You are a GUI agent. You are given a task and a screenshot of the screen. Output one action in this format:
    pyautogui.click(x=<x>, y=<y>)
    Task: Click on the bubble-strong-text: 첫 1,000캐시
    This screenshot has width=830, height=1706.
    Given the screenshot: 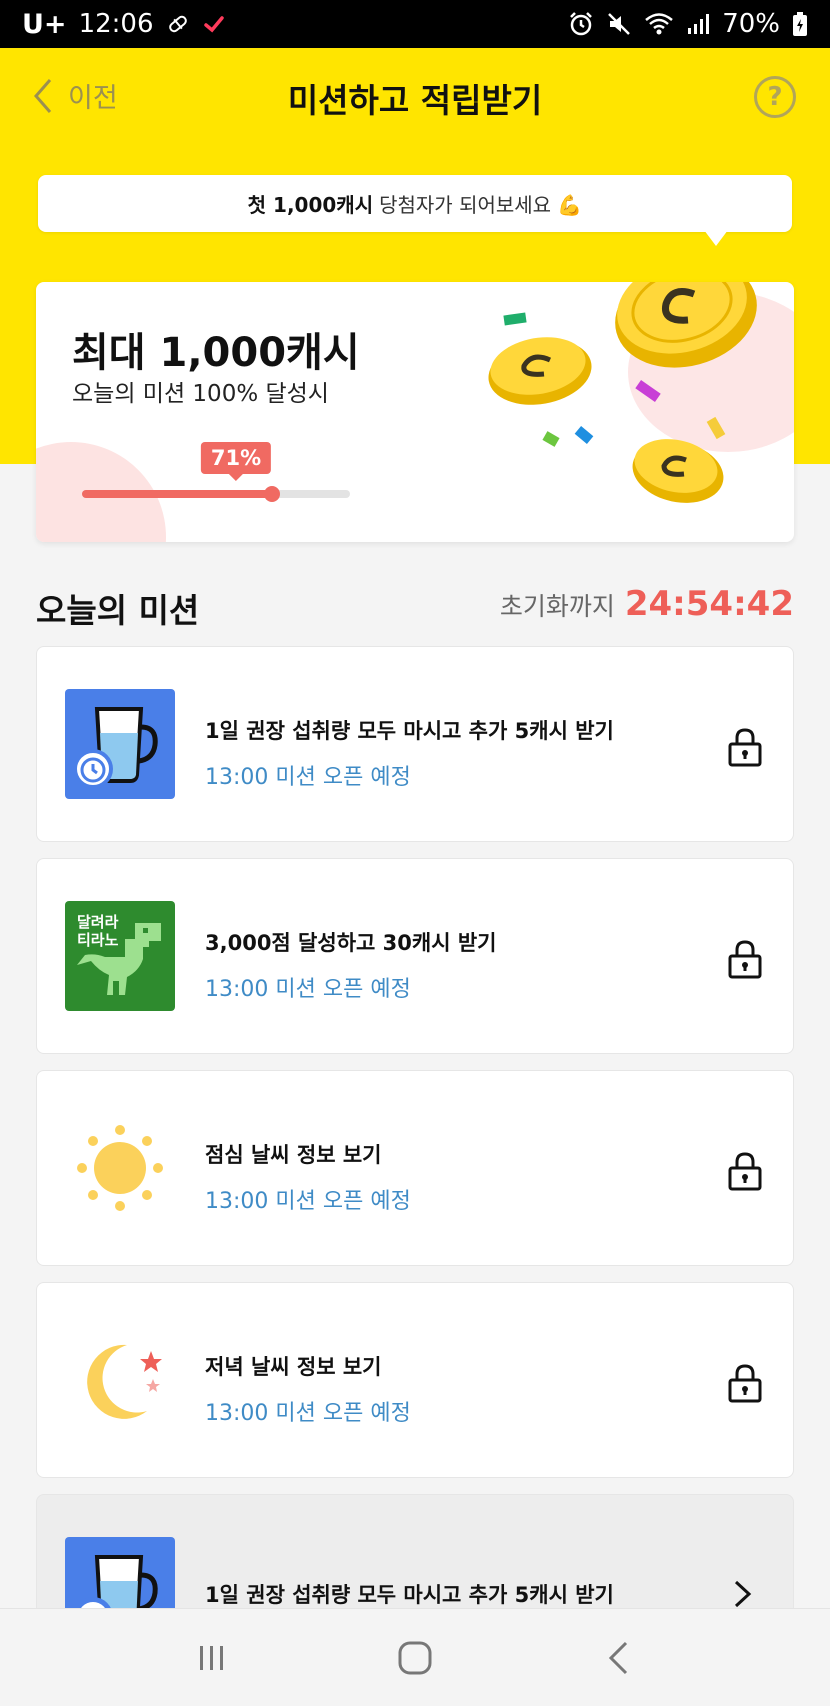 What is the action you would take?
    pyautogui.click(x=310, y=205)
    